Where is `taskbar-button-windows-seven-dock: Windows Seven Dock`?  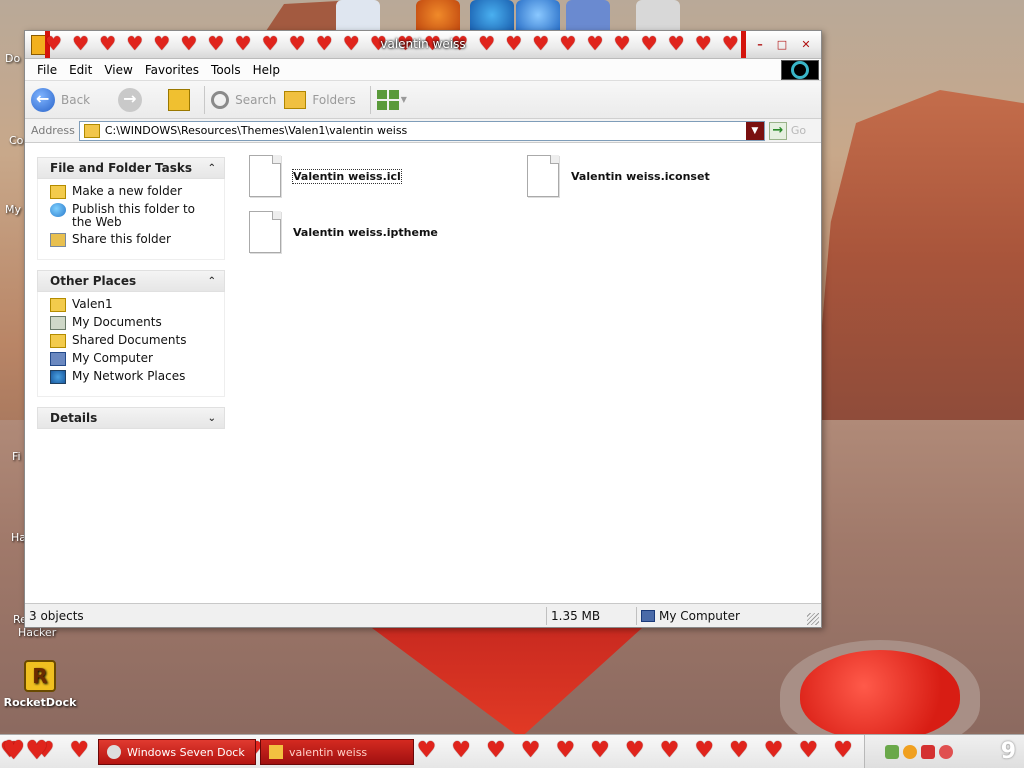
taskbar-button-windows-seven-dock: Windows Seven Dock is located at coordinates (177, 752).